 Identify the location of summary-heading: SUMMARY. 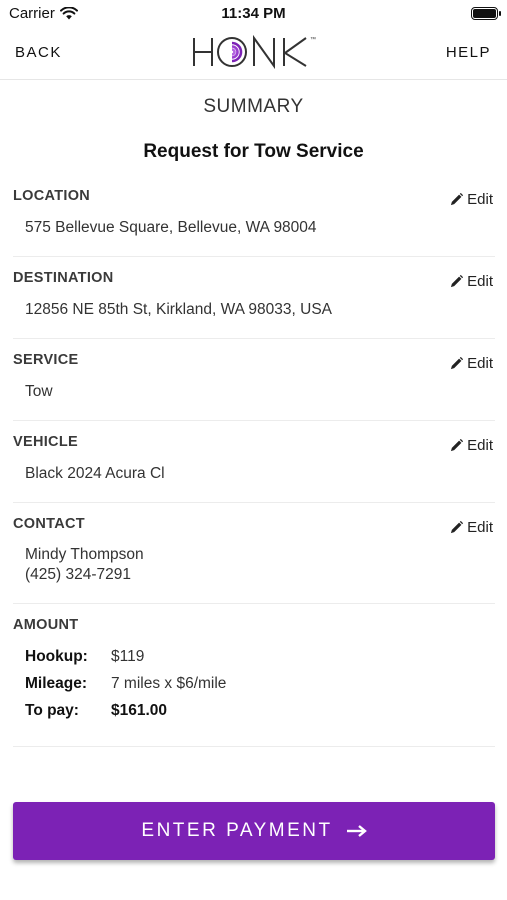
(253, 106).